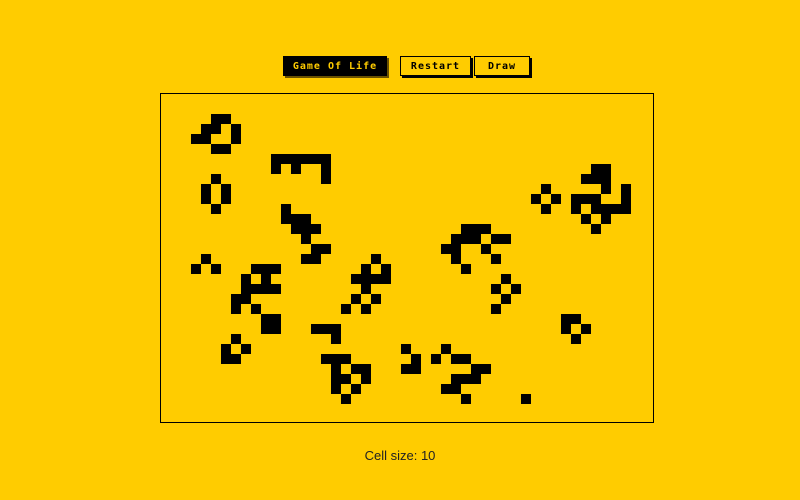 Image resolution: width=800 pixels, height=500 pixels. Describe the element at coordinates (335, 66) in the screenshot. I see `game-of-life-button: Game Of Life` at that location.